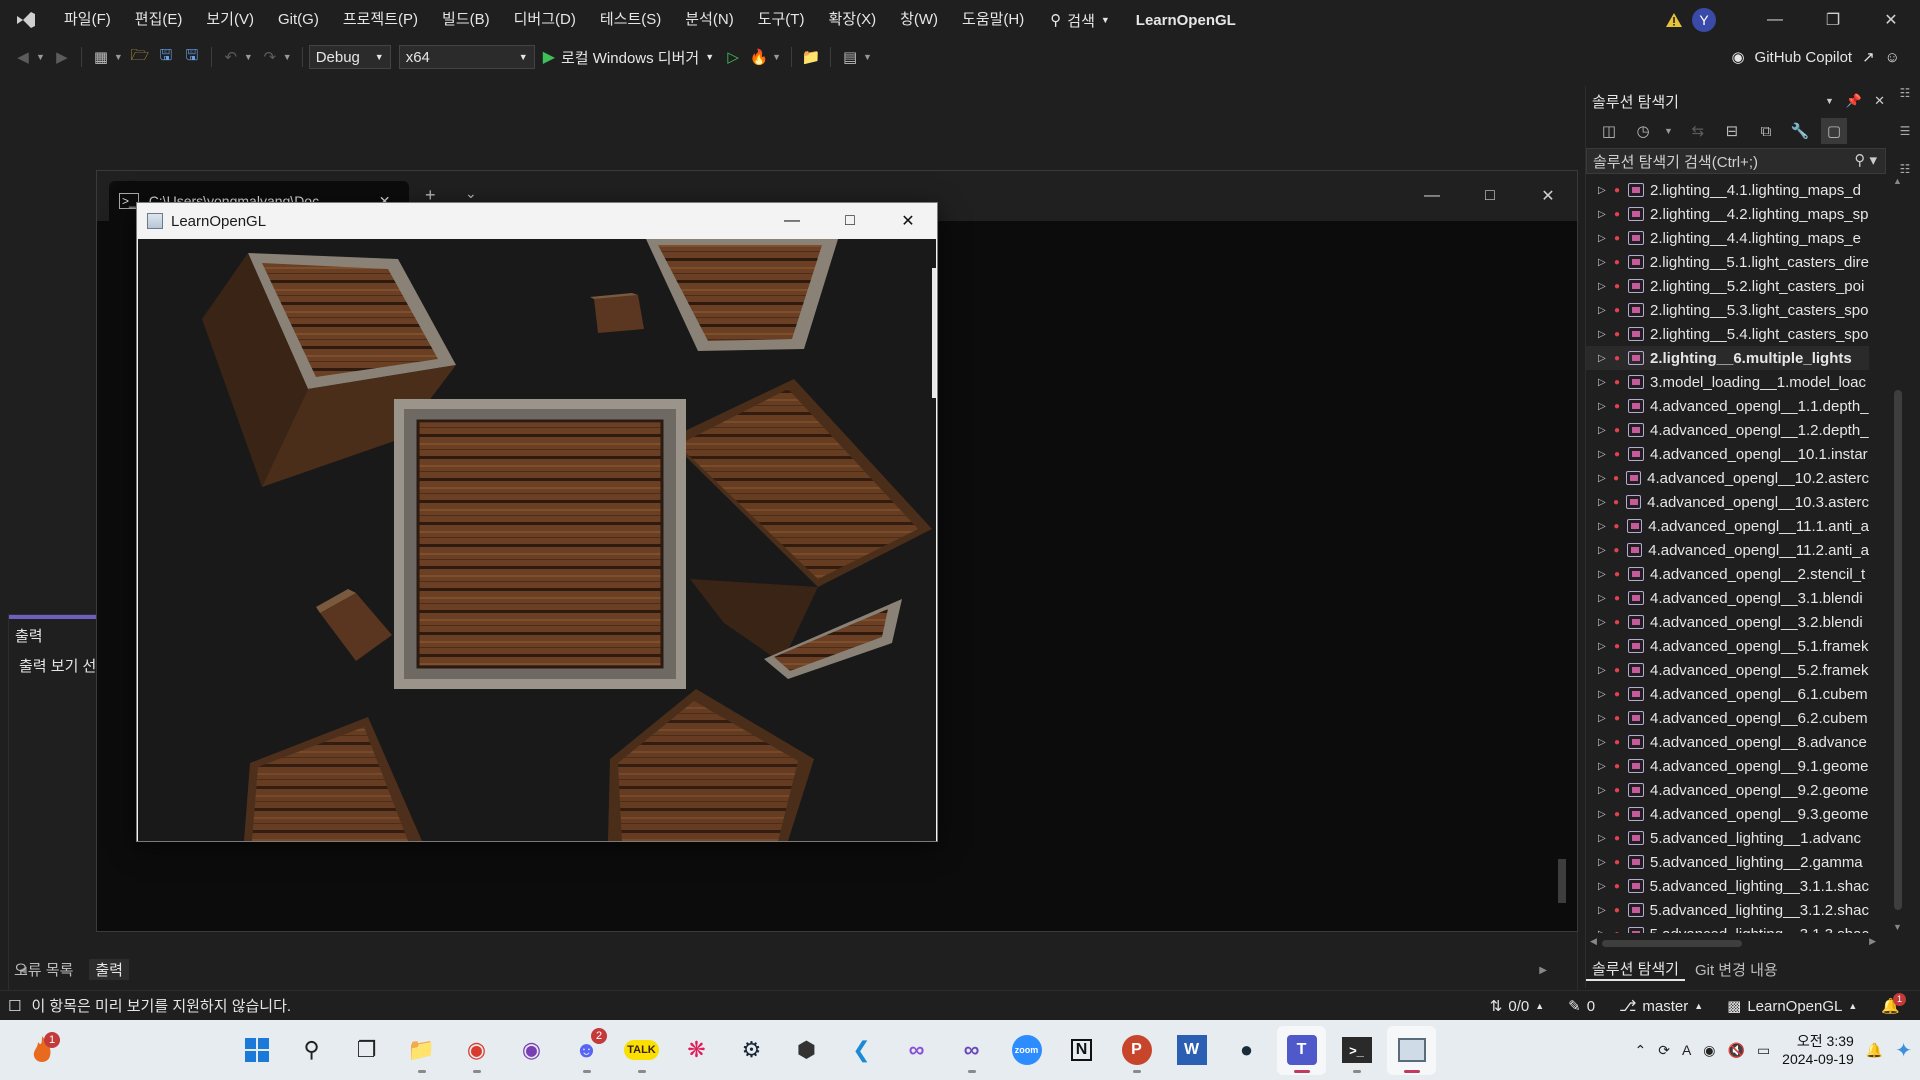 Image resolution: width=1920 pixels, height=1080 pixels. What do you see at coordinates (1829, 101) in the screenshot?
I see `chevron-down-icon: ▼` at bounding box center [1829, 101].